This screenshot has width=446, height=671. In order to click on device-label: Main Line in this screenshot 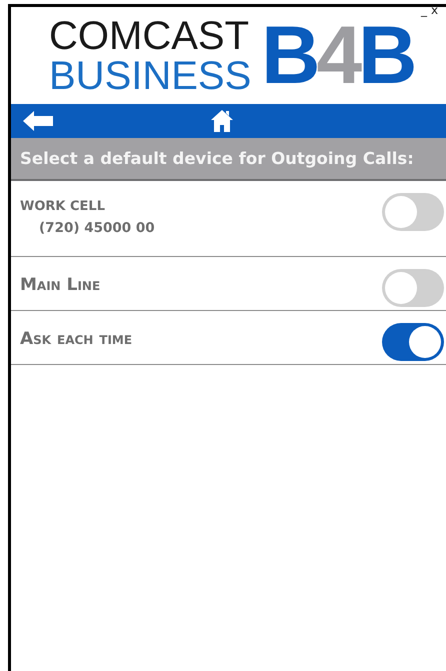, I will do `click(60, 285)`.